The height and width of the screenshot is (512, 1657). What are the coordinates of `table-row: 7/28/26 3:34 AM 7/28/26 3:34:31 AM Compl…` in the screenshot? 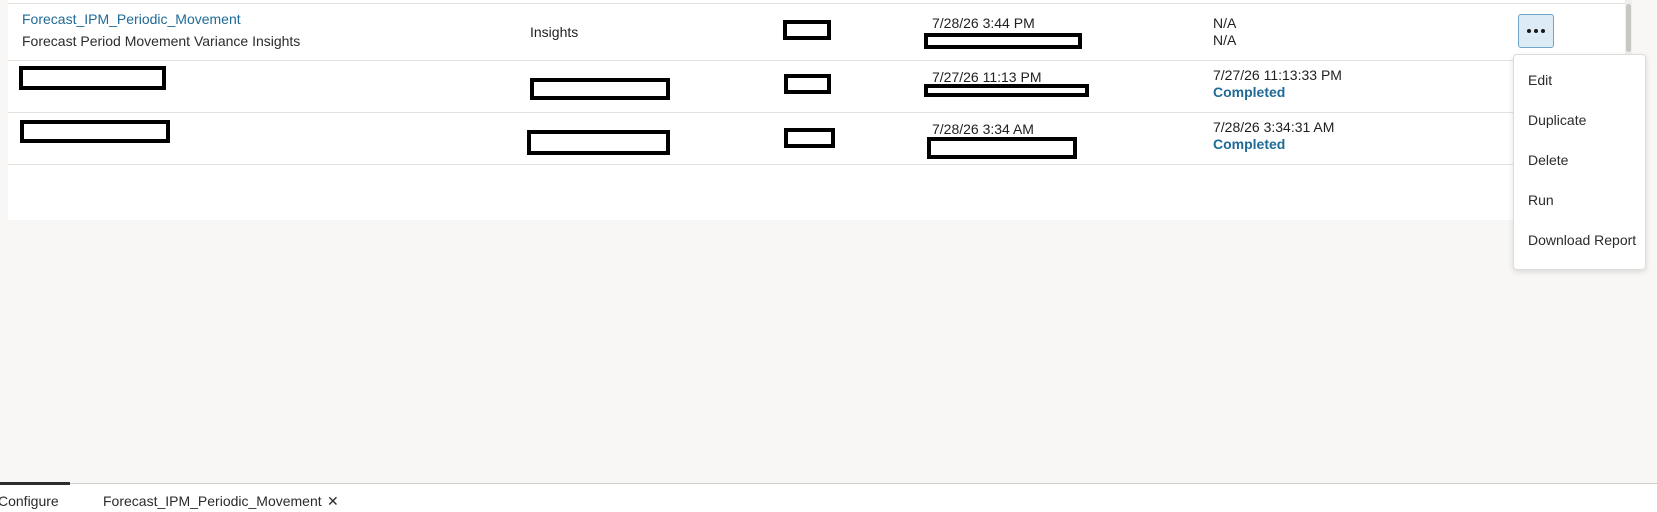 It's located at (816, 138).